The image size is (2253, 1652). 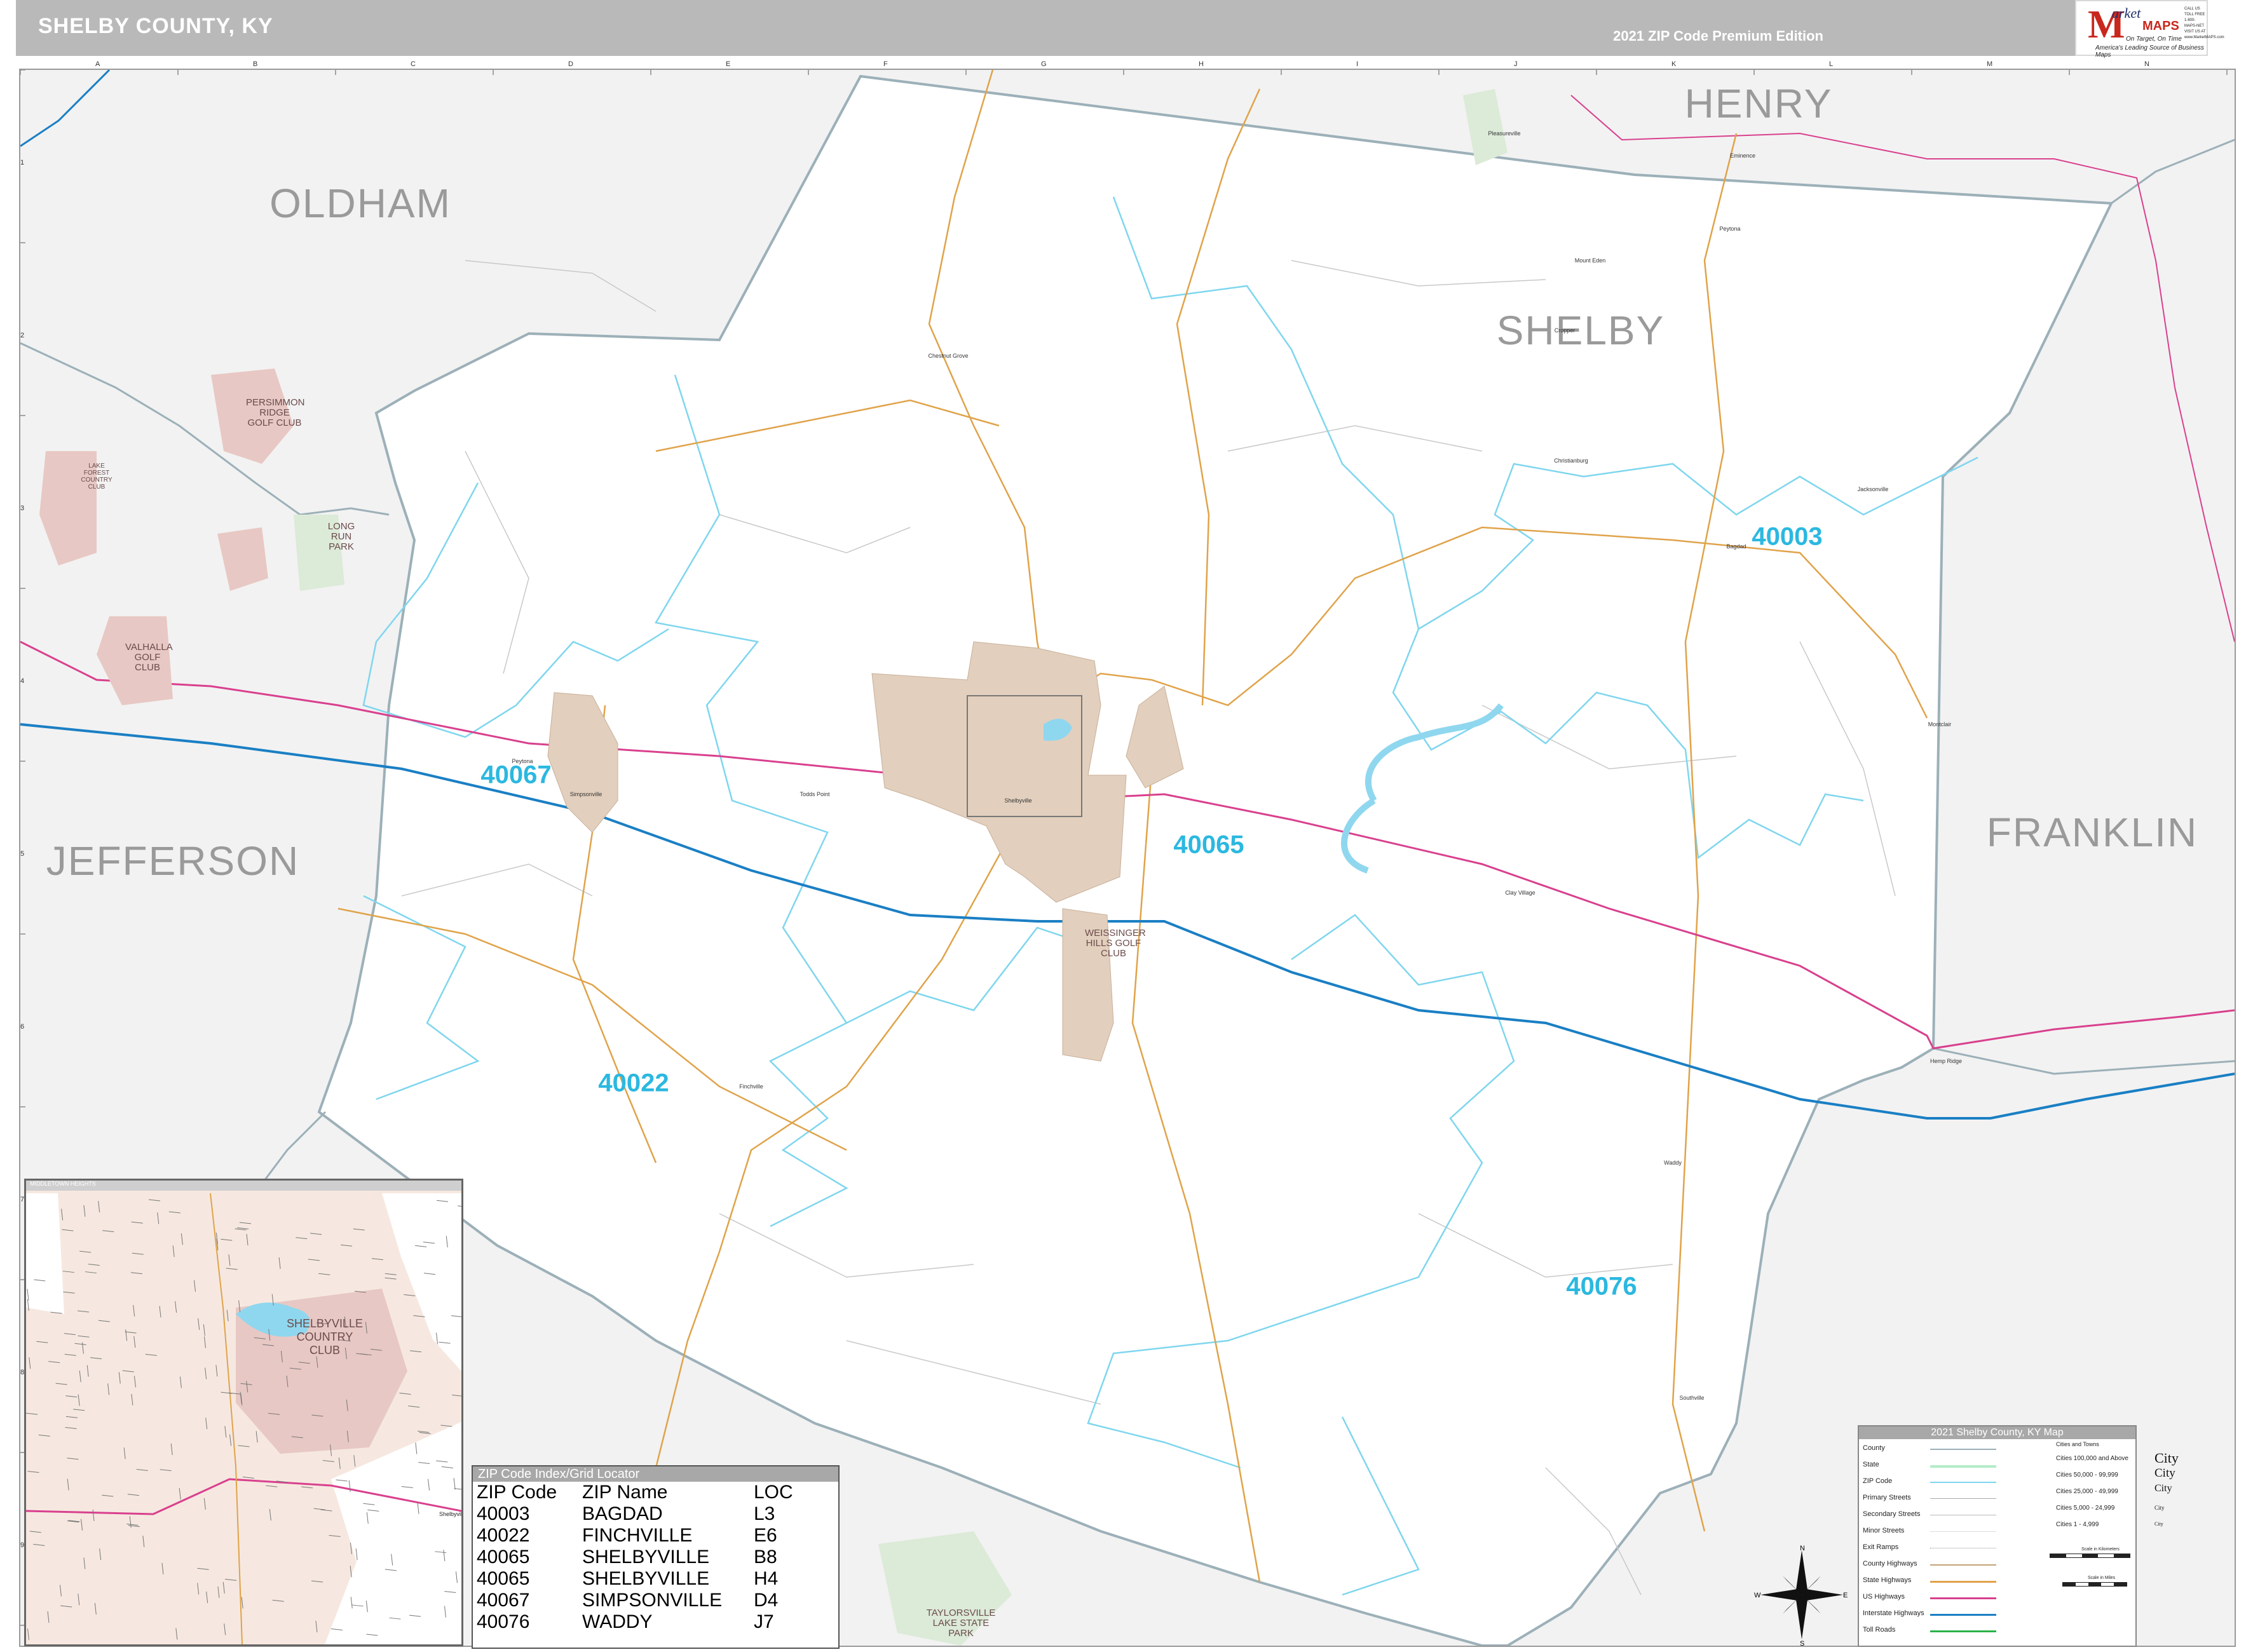 What do you see at coordinates (617, 1621) in the screenshot?
I see `name-cell: WADDY` at bounding box center [617, 1621].